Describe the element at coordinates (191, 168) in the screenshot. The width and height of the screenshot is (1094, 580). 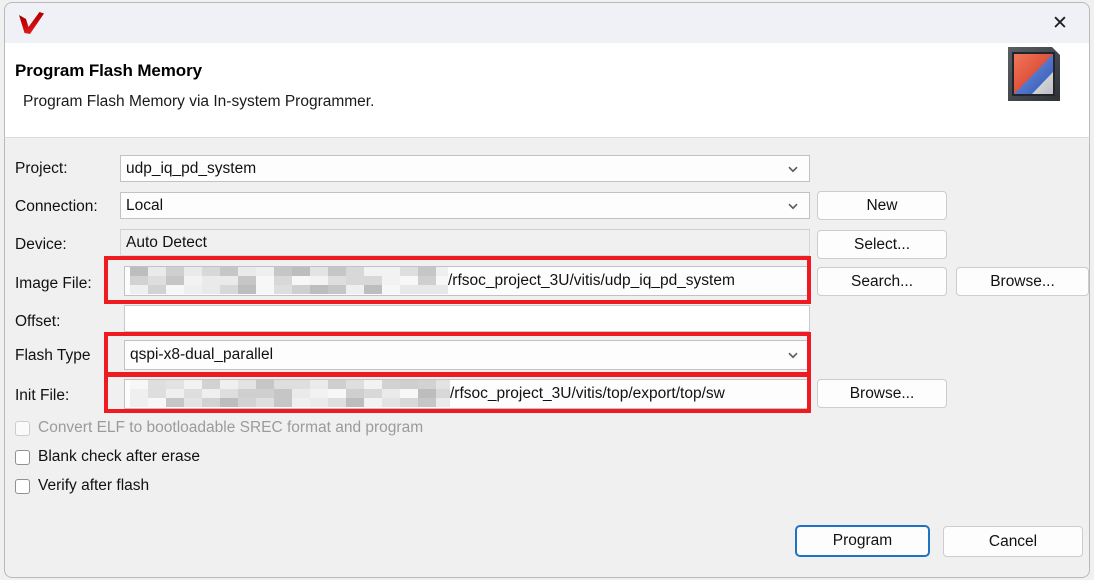
I see `project-value: udp_iq_pd_system` at that location.